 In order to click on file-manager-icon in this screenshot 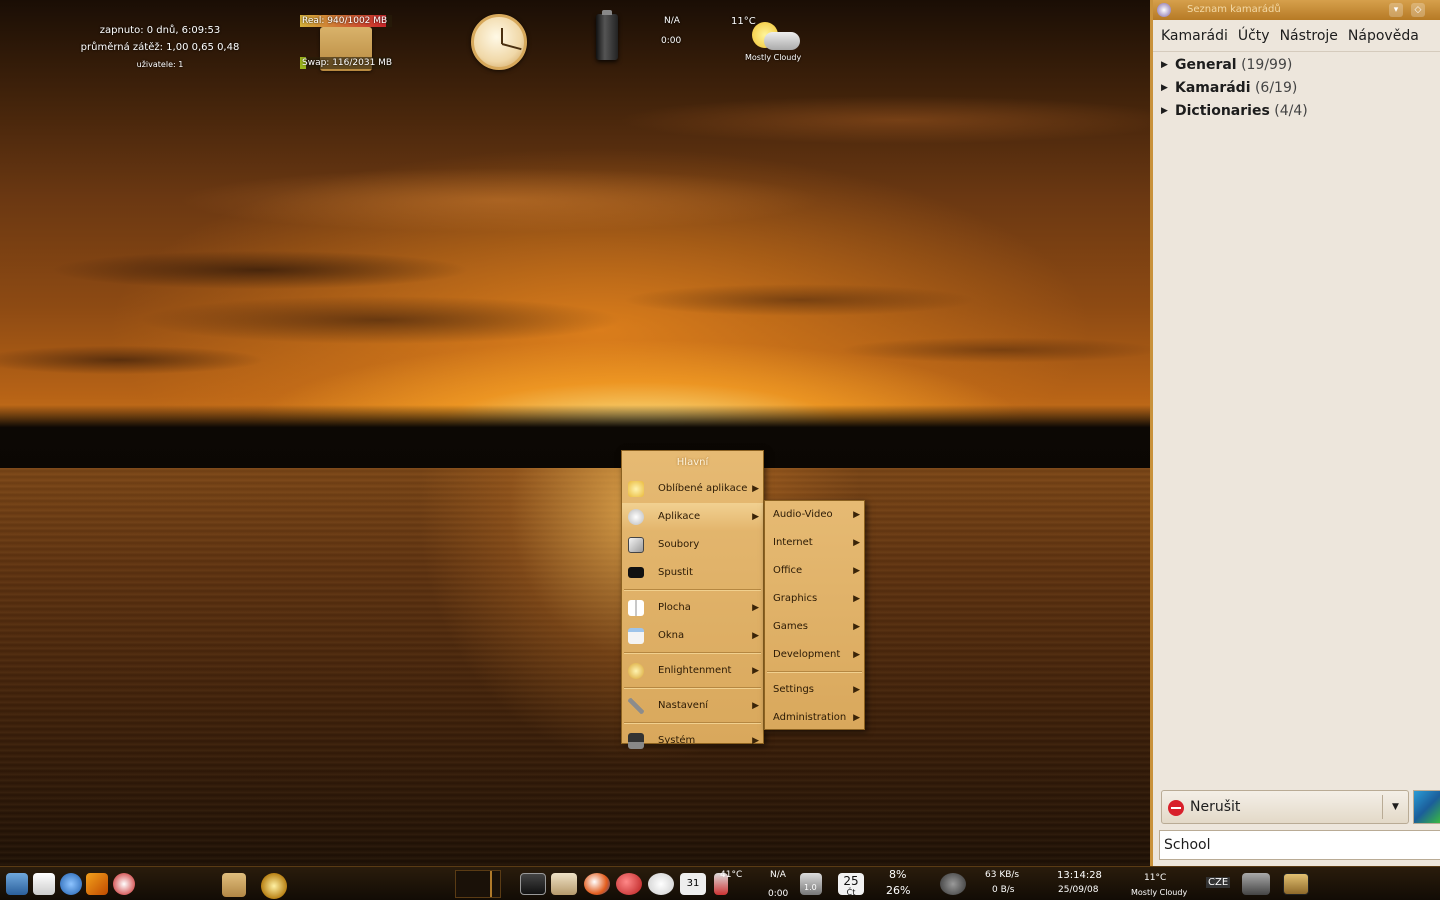, I will do `click(17, 884)`.